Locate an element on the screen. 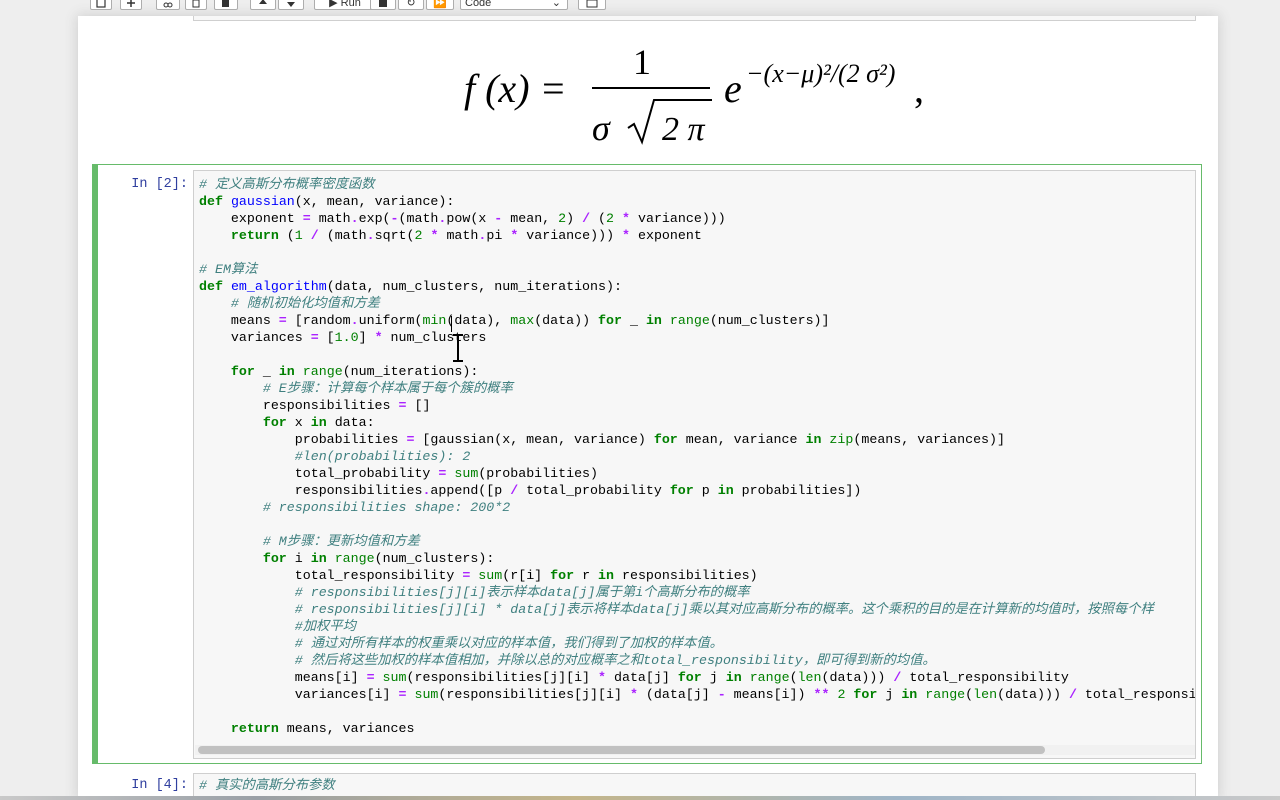  code-builtin: zip is located at coordinates (841, 439).